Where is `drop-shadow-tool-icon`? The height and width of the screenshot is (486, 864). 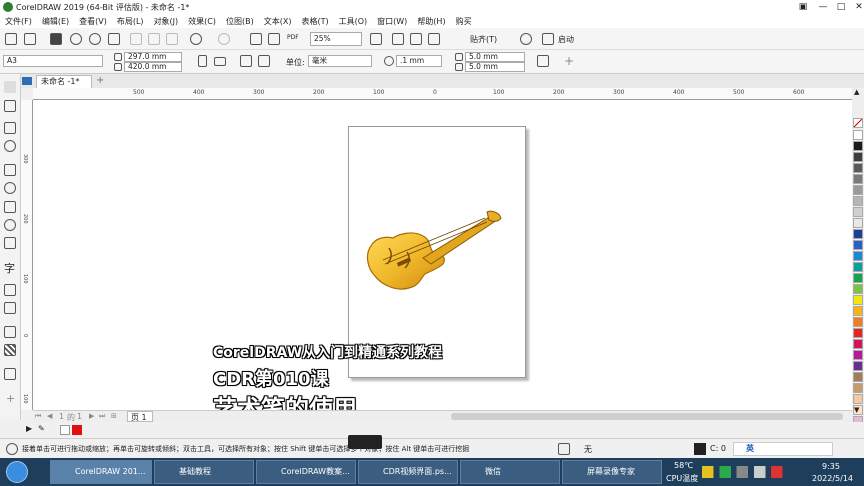
drop-shadow-tool-icon is located at coordinates (10, 332).